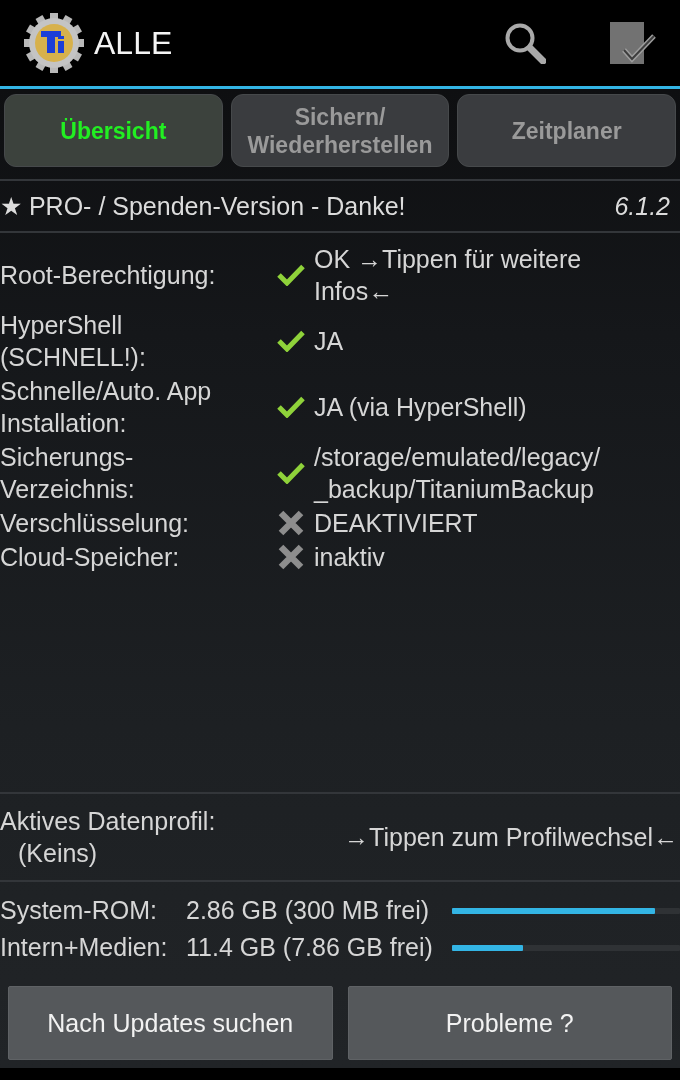  Describe the element at coordinates (329, 341) in the screenshot. I see `status-value: JA` at that location.